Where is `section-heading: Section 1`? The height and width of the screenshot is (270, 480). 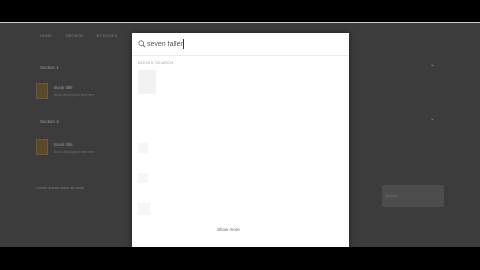 section-heading: Section 1 is located at coordinates (49, 67).